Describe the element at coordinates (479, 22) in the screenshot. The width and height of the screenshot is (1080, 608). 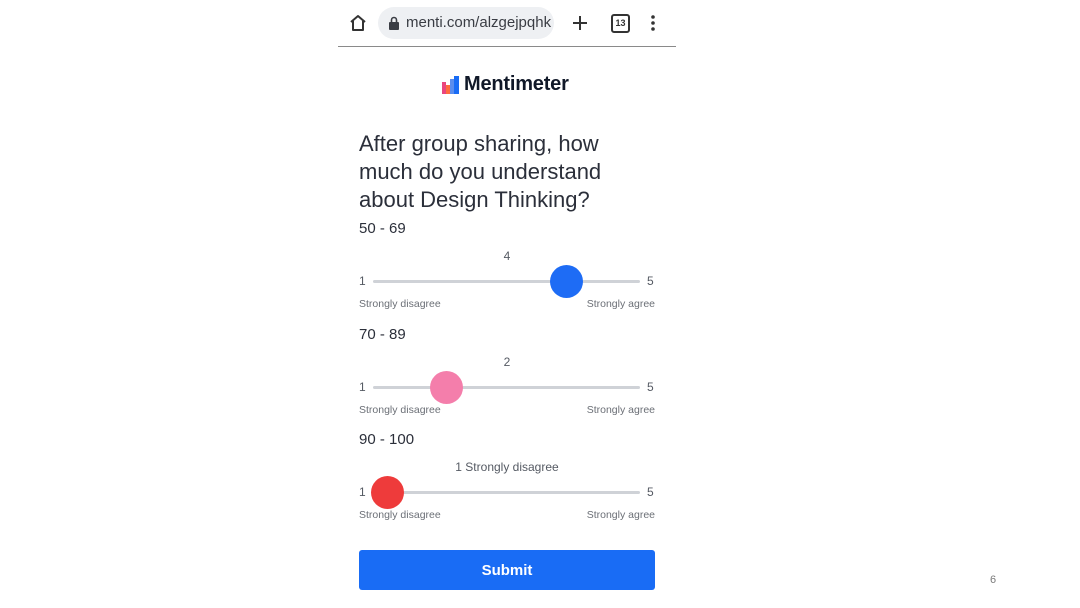
I see `url-text: menti.com/alzgejpqhk` at that location.